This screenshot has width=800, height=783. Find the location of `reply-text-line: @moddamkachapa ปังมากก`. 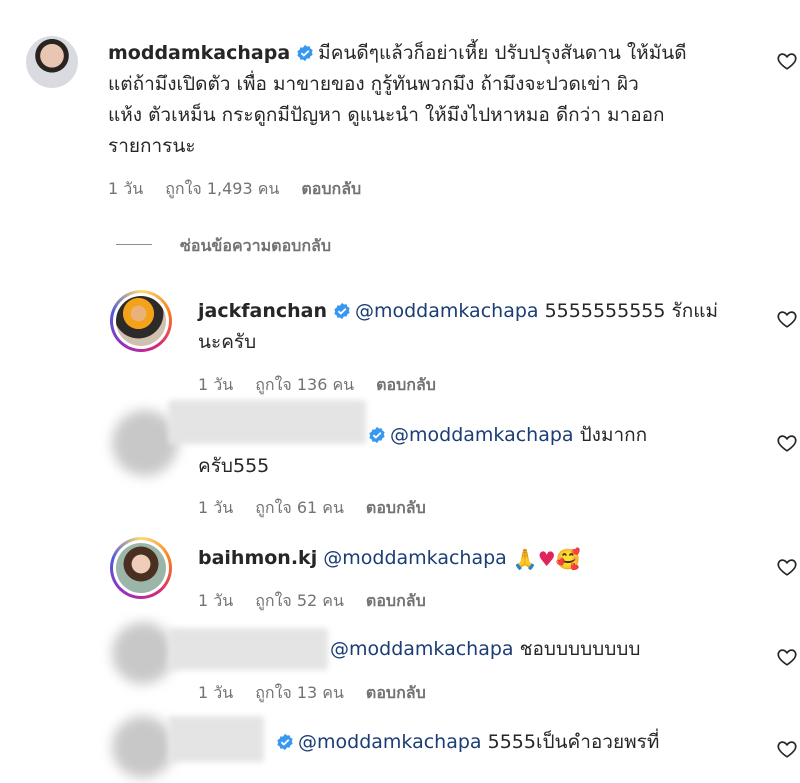

reply-text-line: @moddamkachapa ปังมากก is located at coordinates (507, 435).